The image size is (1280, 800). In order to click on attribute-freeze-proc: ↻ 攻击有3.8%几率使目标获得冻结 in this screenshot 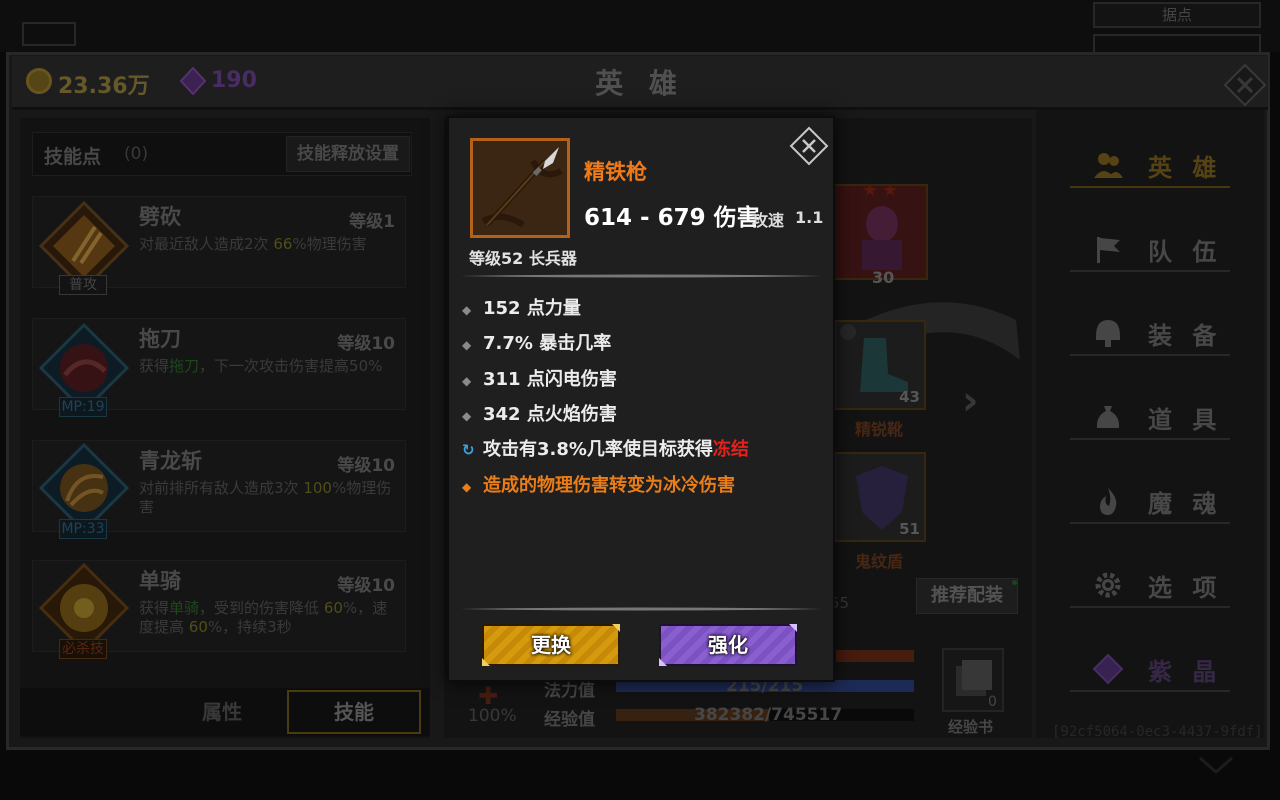, I will do `click(605, 449)`.